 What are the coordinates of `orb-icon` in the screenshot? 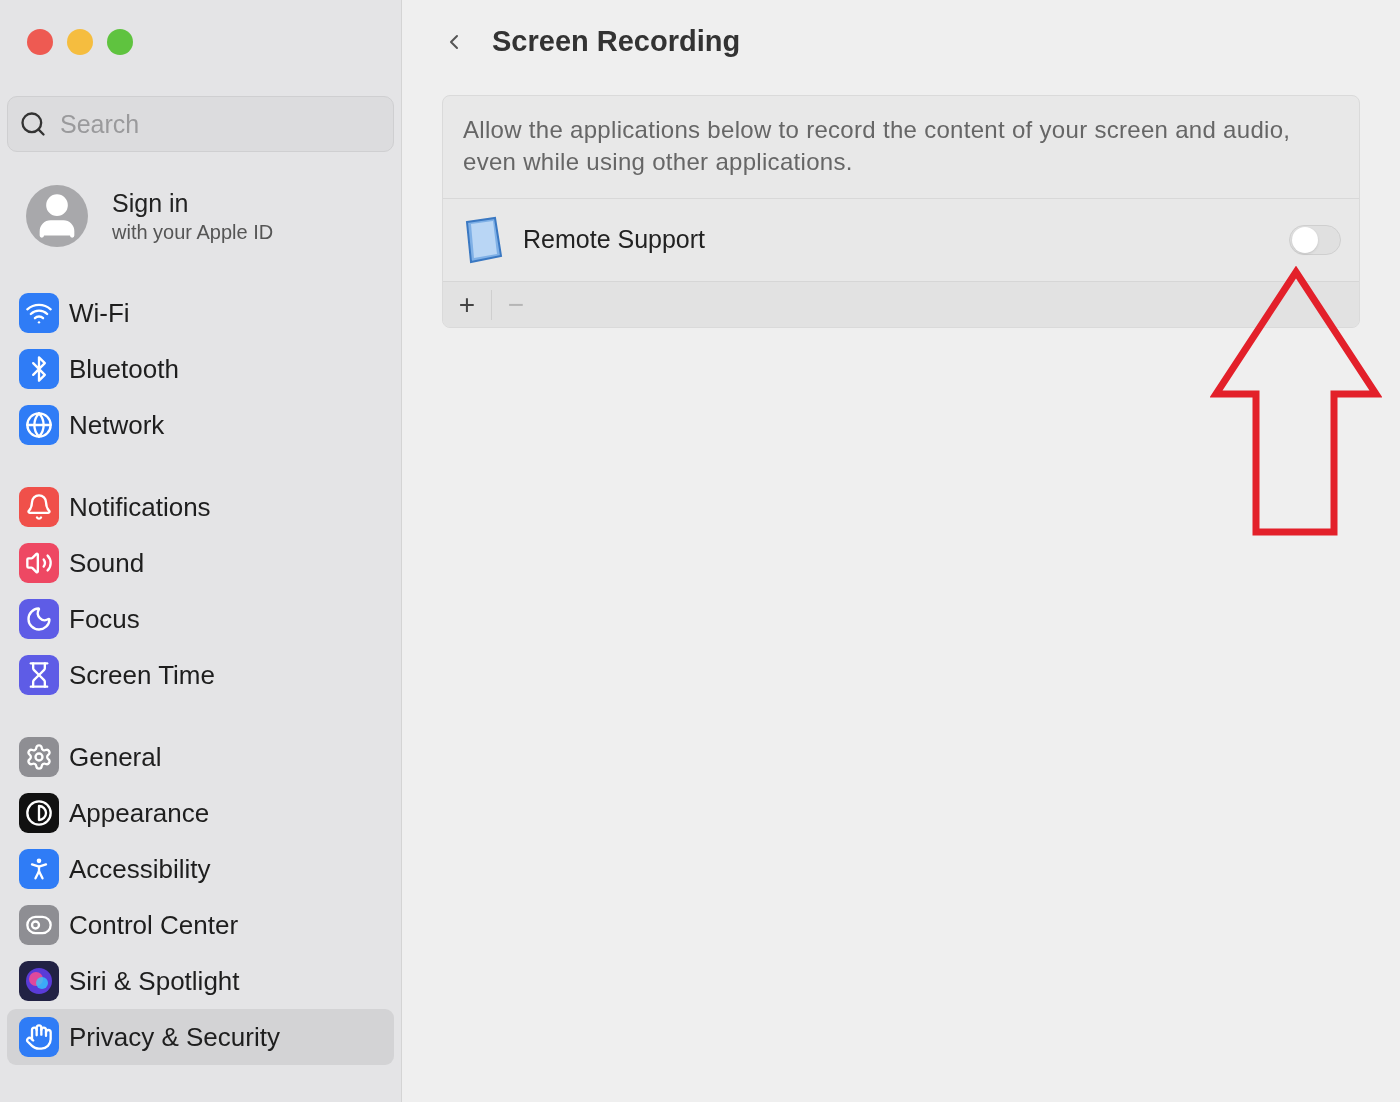 It's located at (39, 981).